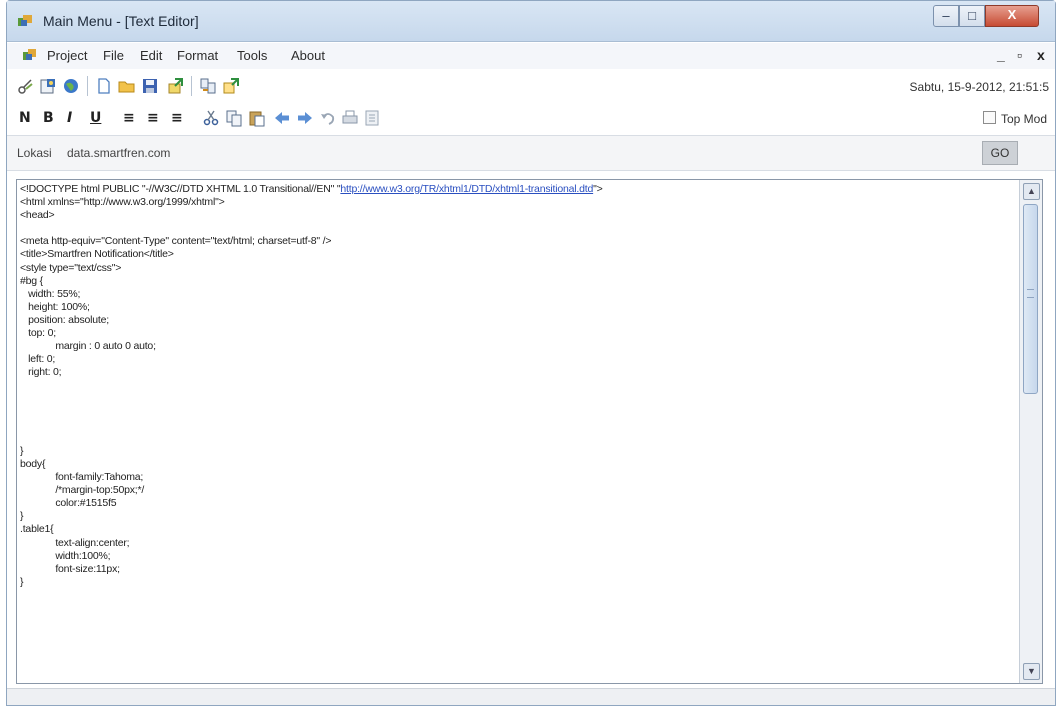  What do you see at coordinates (1023, 119) in the screenshot?
I see `topmost-label: Top Mod` at bounding box center [1023, 119].